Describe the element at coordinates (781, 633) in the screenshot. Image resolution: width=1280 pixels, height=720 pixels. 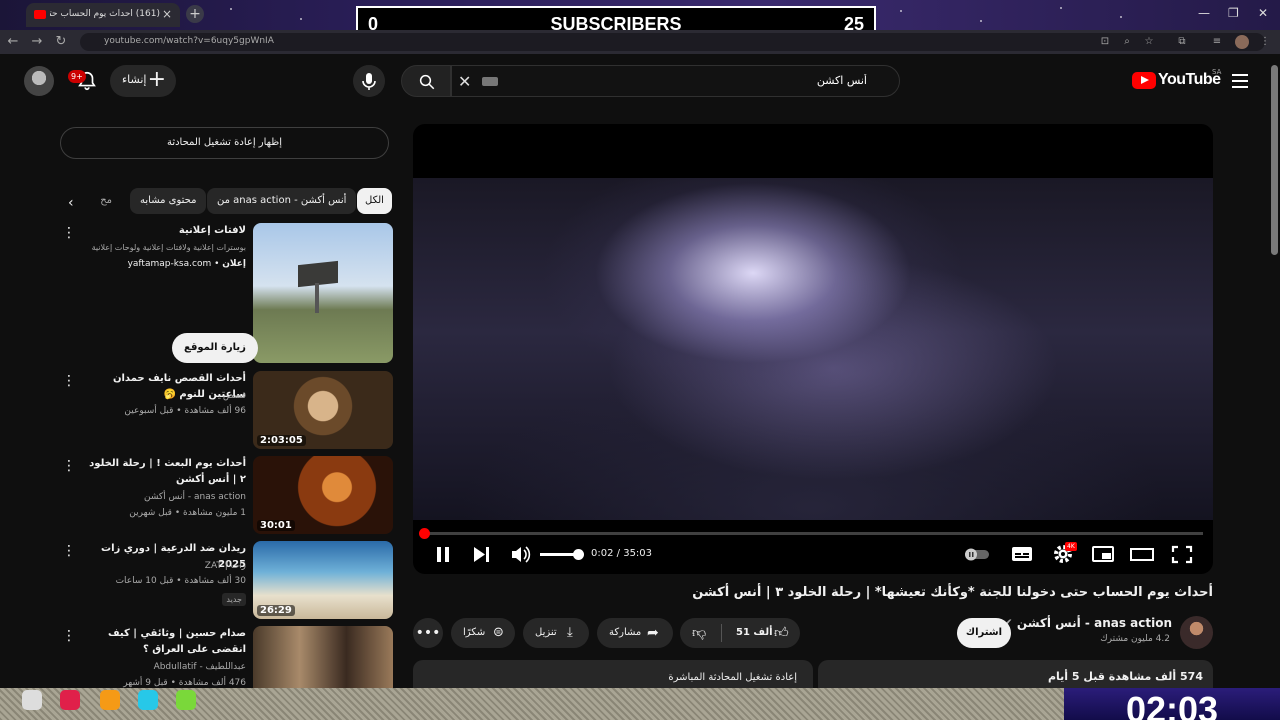
I see `like-icon: 👍︎` at that location.